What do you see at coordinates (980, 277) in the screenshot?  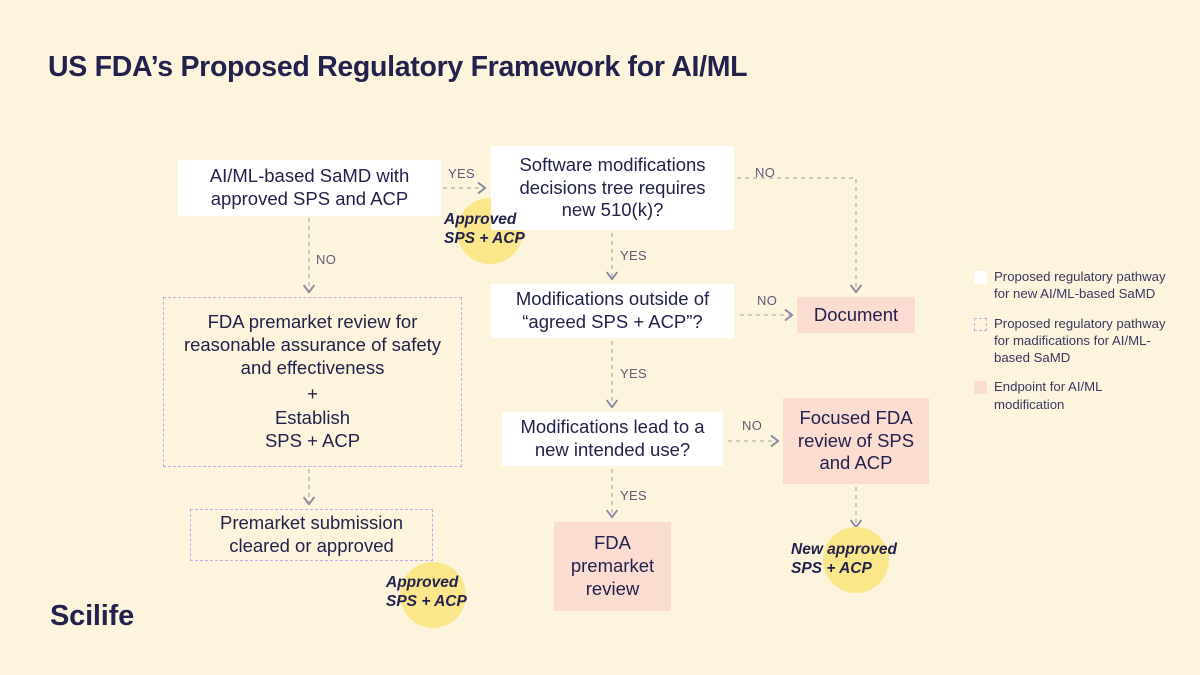 I see `legend-swatch-white-icon` at bounding box center [980, 277].